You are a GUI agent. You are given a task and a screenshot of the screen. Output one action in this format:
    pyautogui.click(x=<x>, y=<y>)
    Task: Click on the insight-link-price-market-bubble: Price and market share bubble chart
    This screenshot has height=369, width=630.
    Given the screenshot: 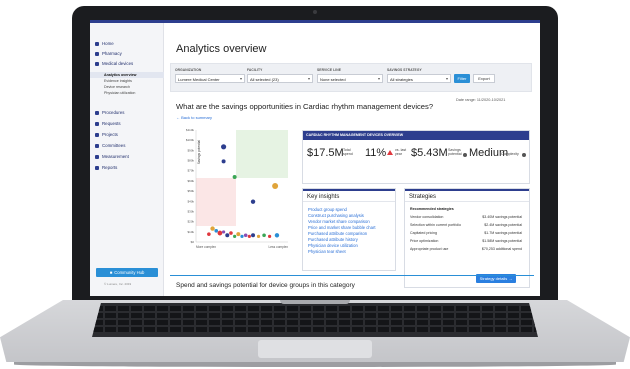 What is the action you would take?
    pyautogui.click(x=342, y=227)
    